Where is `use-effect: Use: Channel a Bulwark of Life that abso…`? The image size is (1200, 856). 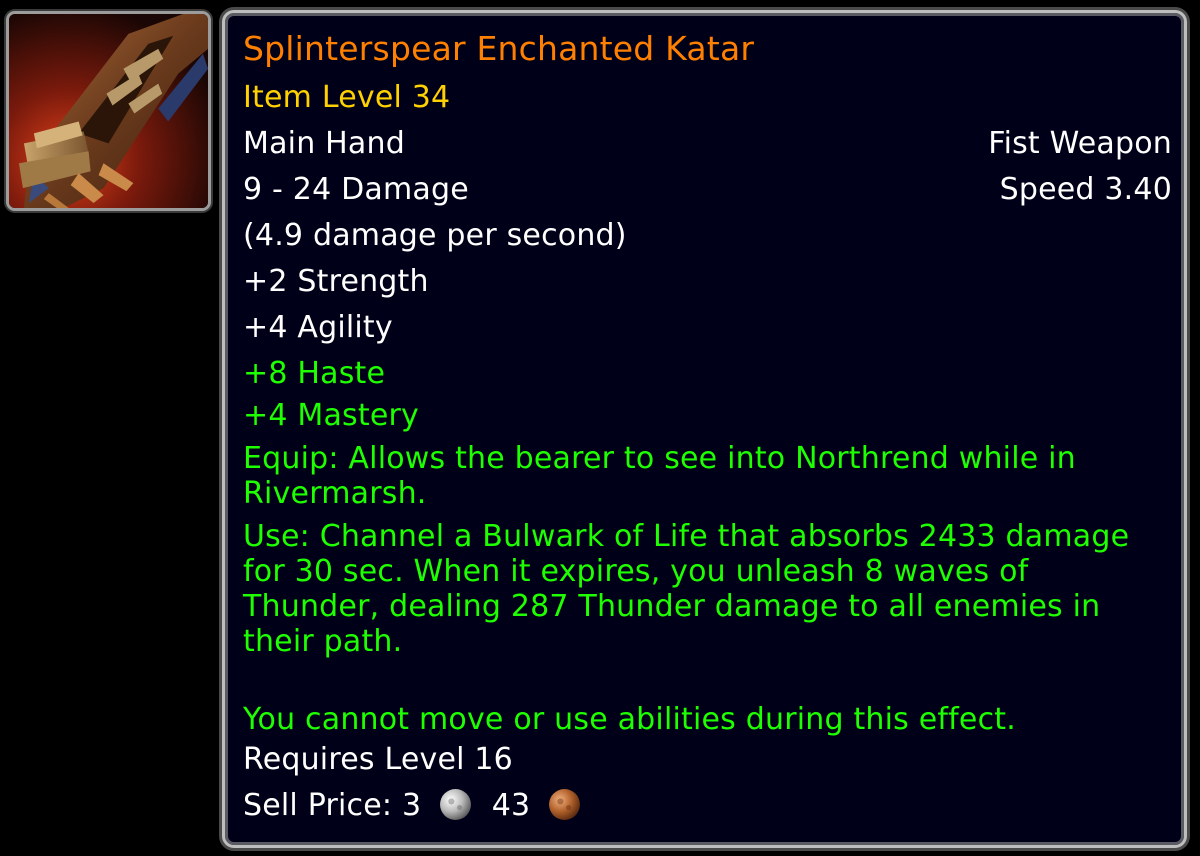 use-effect: Use: Channel a Bulwark of Life that abso… is located at coordinates (686, 589).